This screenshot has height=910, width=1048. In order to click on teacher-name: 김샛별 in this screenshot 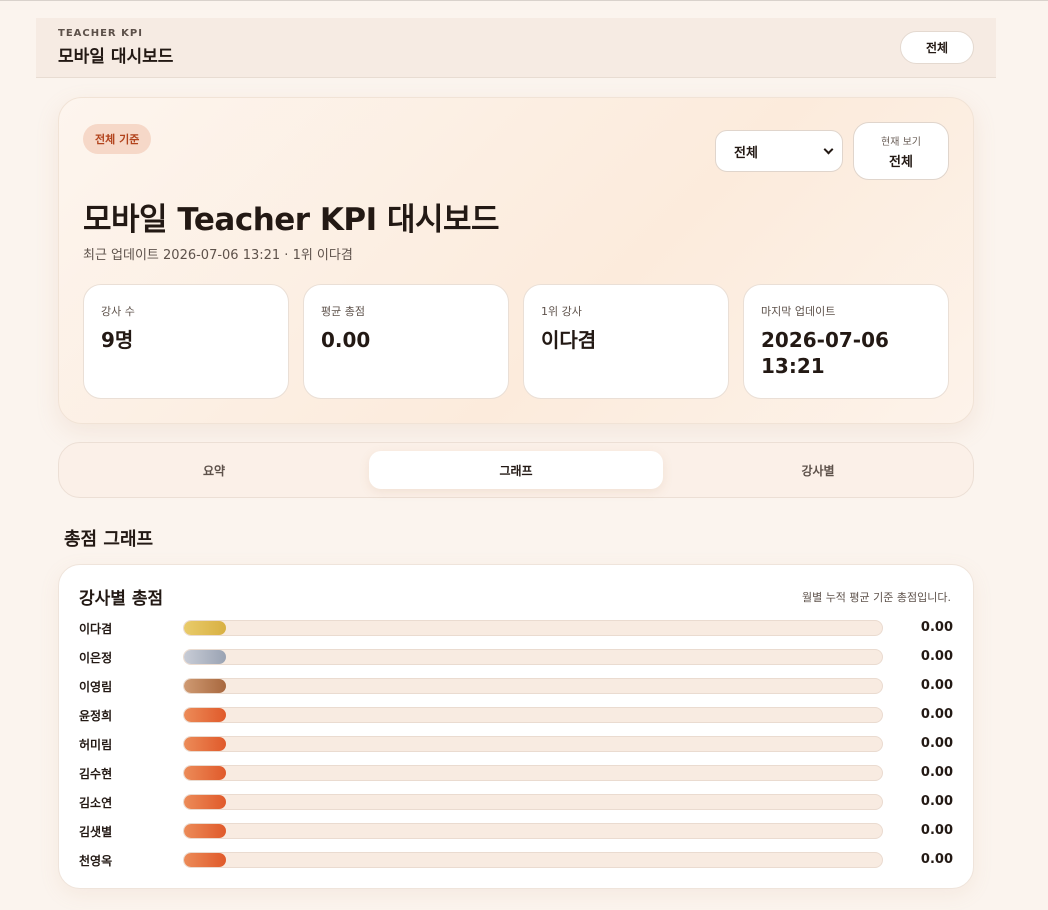, I will do `click(96, 832)`.